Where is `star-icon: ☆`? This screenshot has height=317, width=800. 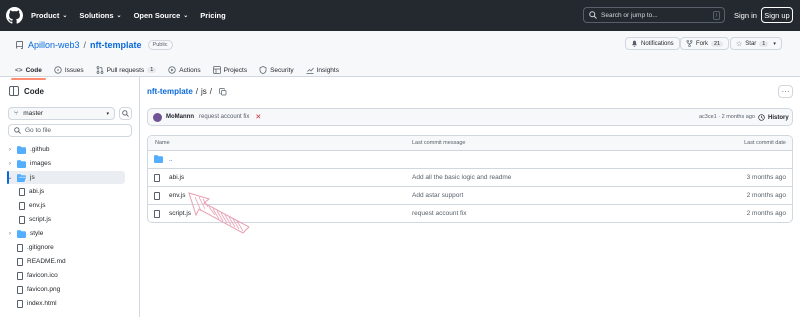 star-icon: ☆ is located at coordinates (739, 44).